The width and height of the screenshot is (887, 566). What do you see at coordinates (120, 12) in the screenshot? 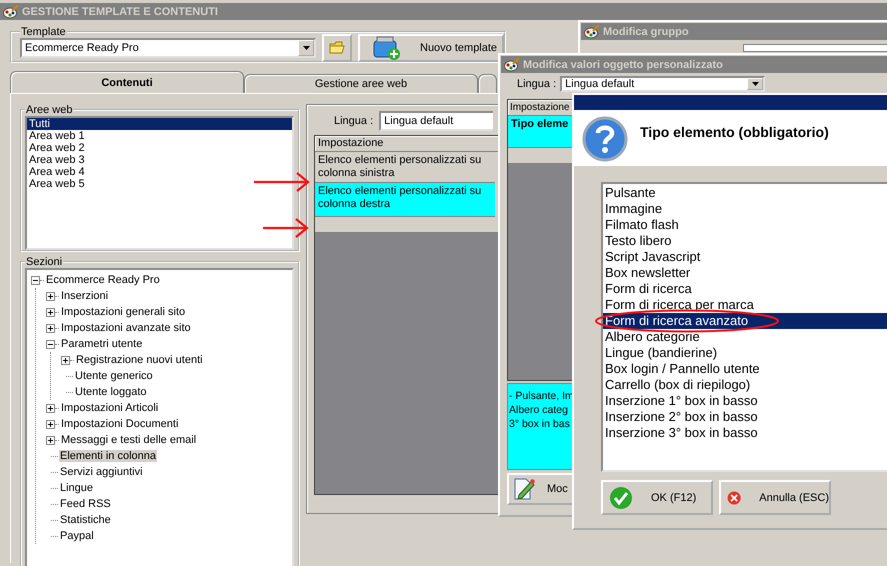
I see `window-title: GESTIONE TEMPLATE E CONTENUTI` at bounding box center [120, 12].